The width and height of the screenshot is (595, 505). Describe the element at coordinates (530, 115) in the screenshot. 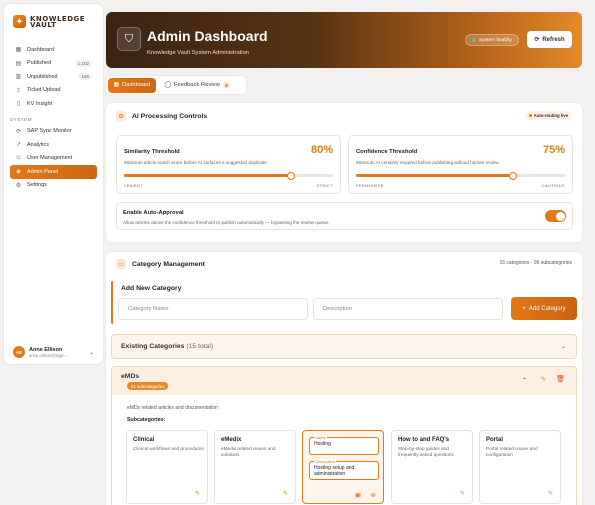

I see `live-dot-icon` at that location.